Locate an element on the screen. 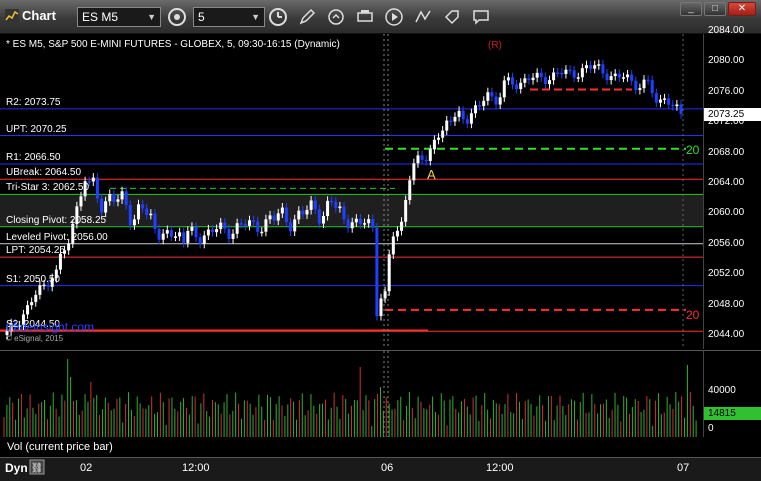 The width and height of the screenshot is (761, 481). upper-count-label: 20 is located at coordinates (693, 150).